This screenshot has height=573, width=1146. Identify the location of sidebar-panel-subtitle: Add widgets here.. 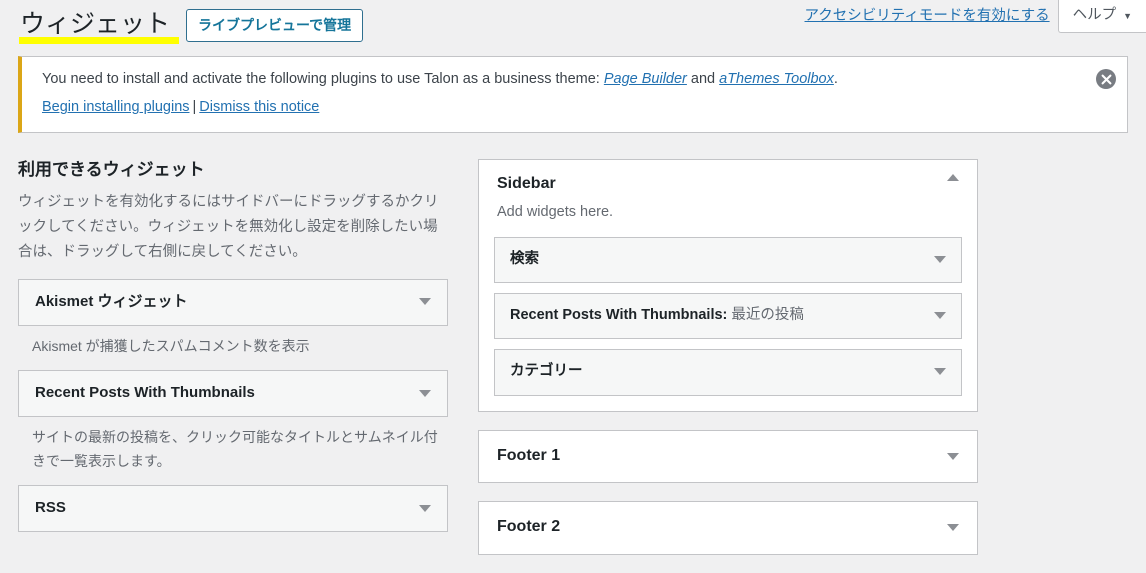
(555, 211).